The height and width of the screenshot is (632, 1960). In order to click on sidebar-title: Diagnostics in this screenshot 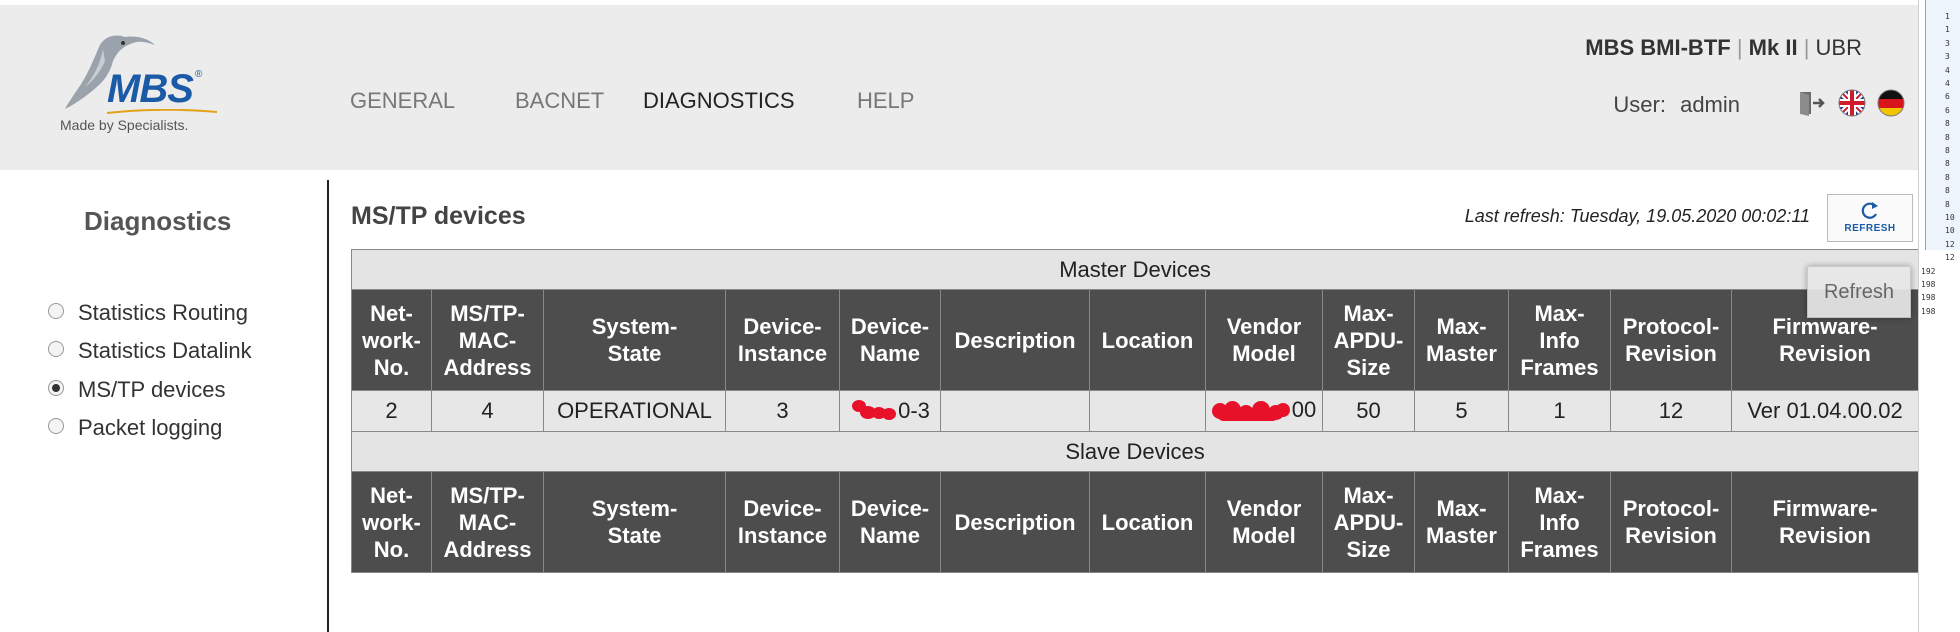, I will do `click(158, 221)`.